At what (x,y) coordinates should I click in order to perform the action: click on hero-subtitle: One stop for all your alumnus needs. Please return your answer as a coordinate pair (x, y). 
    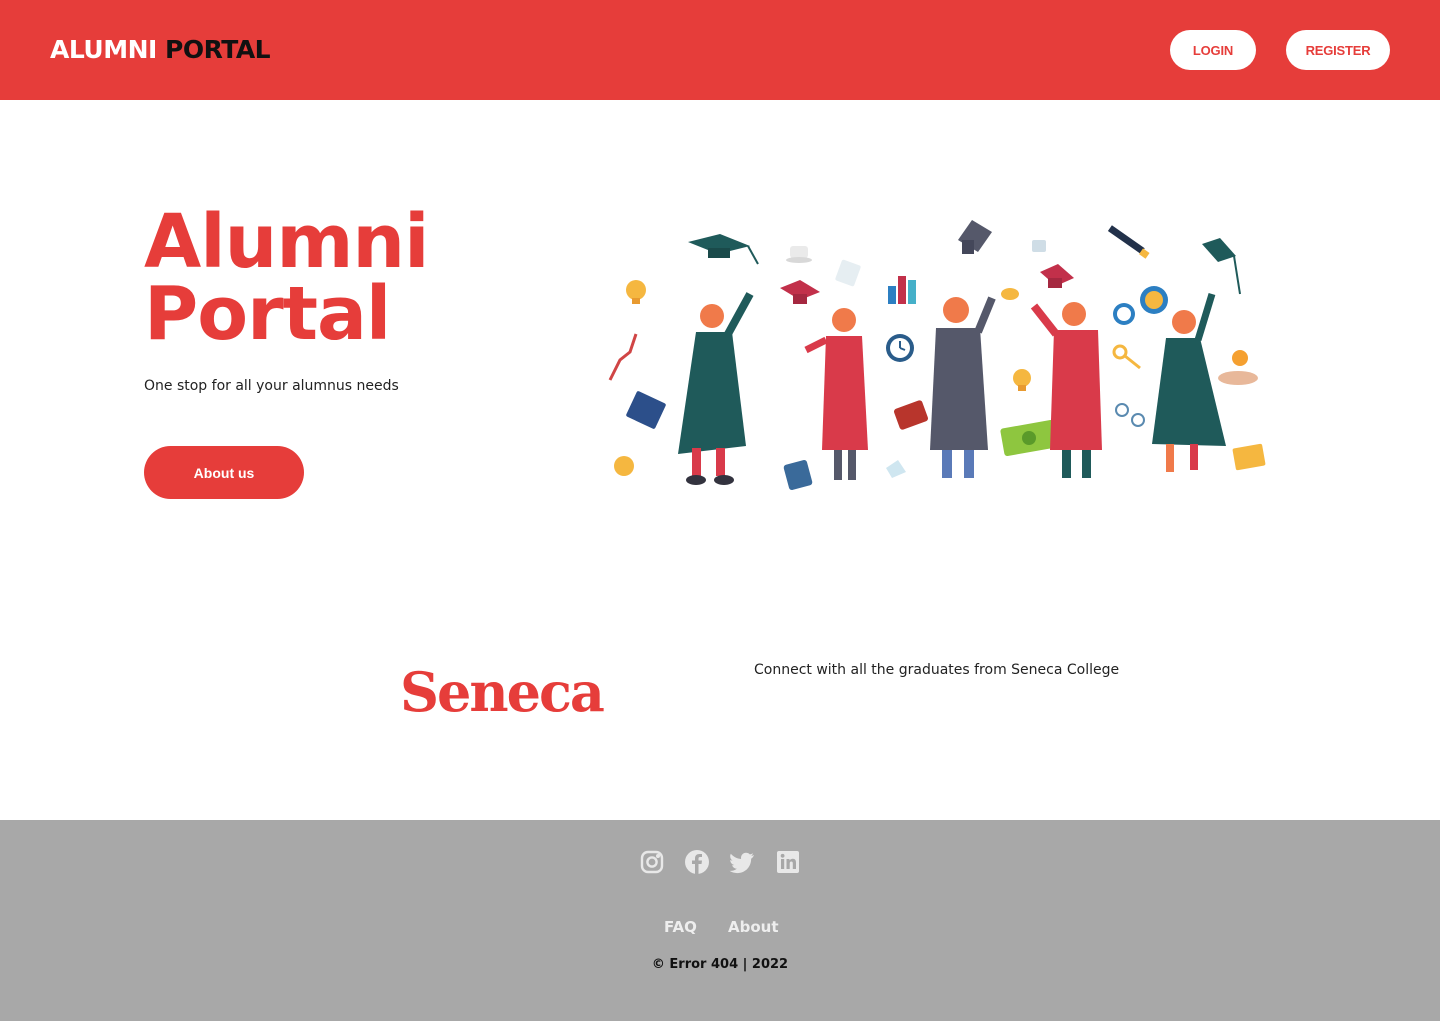
    Looking at the image, I should click on (271, 386).